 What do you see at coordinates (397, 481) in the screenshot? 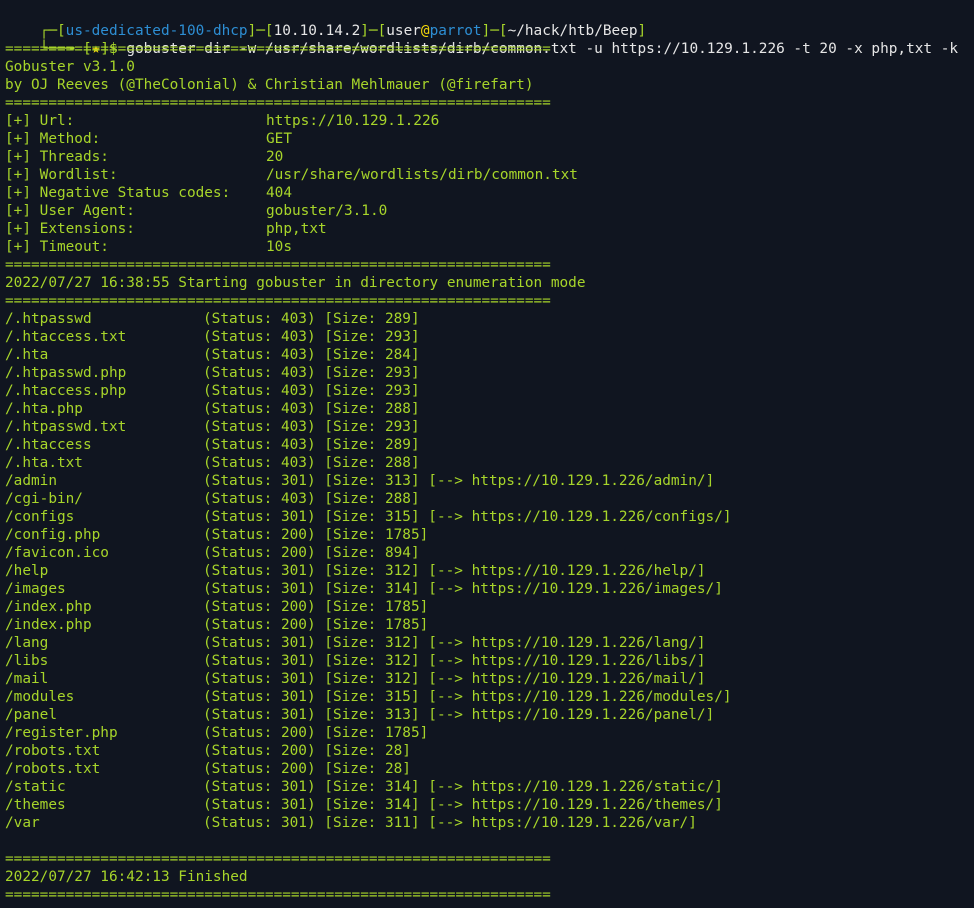
I see `size-value: 313` at bounding box center [397, 481].